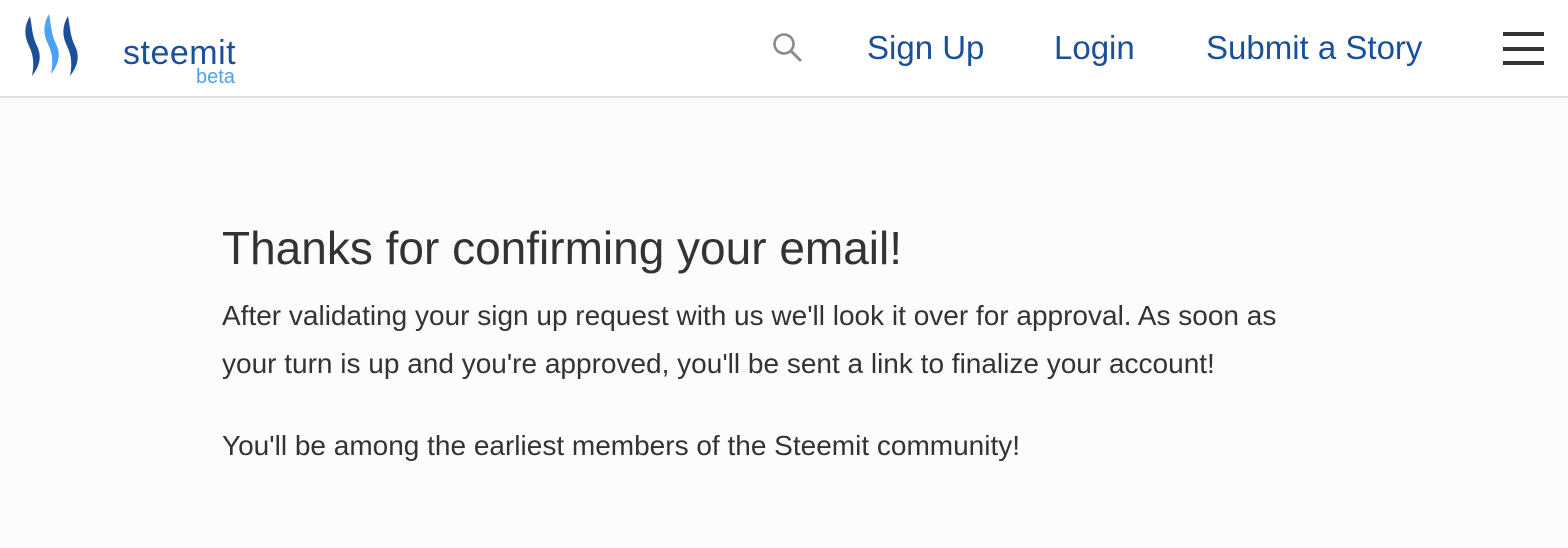 The height and width of the screenshot is (548, 1568). Describe the element at coordinates (1314, 48) in the screenshot. I see `submit-story-link: Submit a Story` at that location.